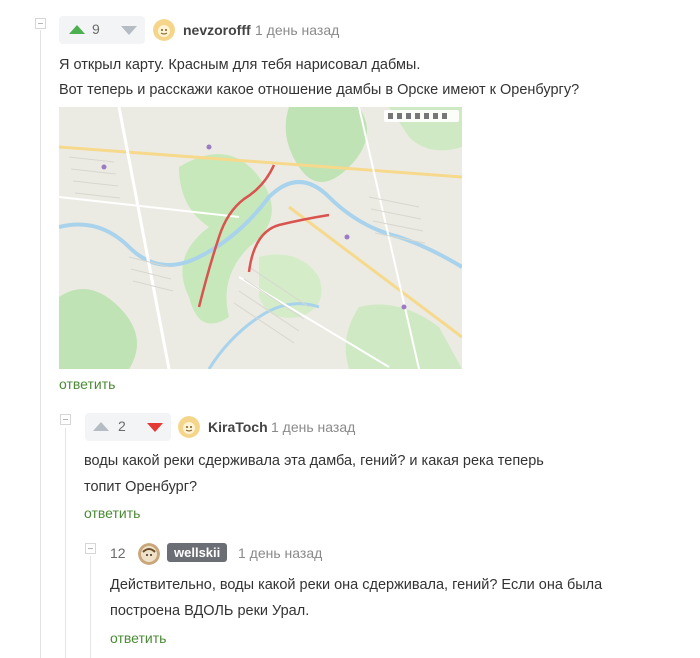 The width and height of the screenshot is (700, 658). Describe the element at coordinates (210, 611) in the screenshot. I see `comment-text-line: построена ВДОЛЬ реки Урал.` at that location.